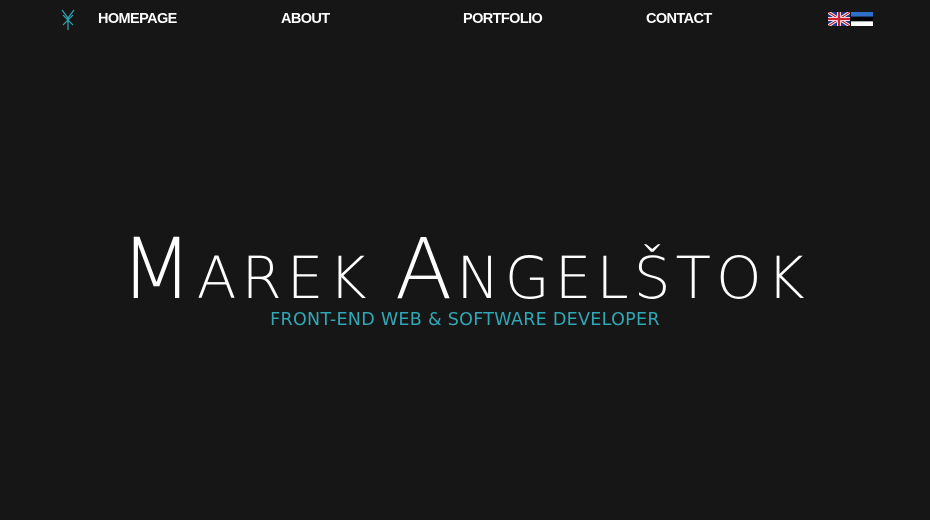  Describe the element at coordinates (465, 320) in the screenshot. I see `hero-subtitle: FRONT-END WEB & SOFTWARE DEVELOPER` at that location.